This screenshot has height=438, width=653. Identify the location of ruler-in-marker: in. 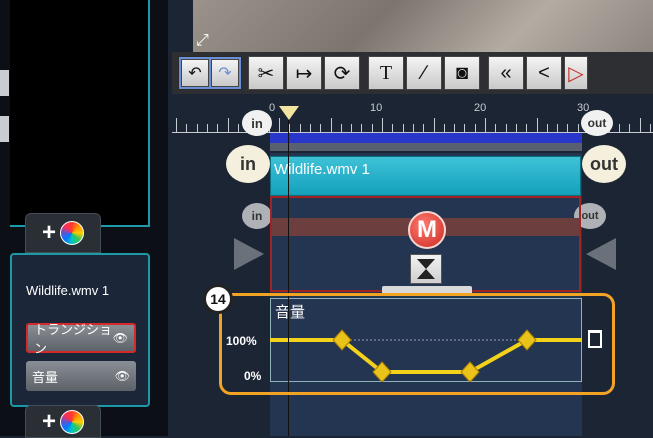
(257, 123).